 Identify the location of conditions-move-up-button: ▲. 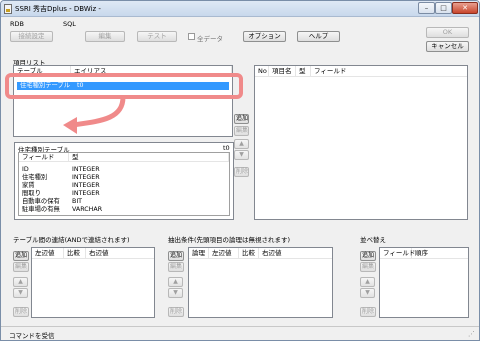
(175, 282).